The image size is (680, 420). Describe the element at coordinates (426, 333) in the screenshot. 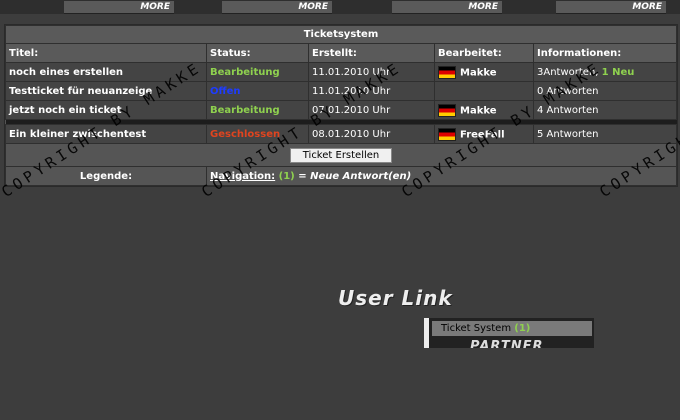

I see `user-link-accent` at that location.